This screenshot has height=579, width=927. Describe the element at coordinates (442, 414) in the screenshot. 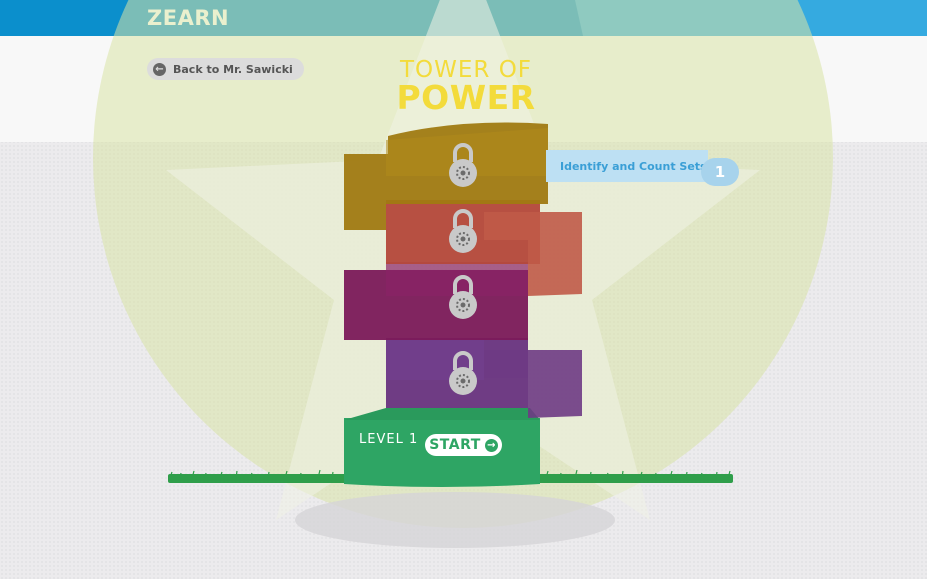

I see `level-1-top` at that location.